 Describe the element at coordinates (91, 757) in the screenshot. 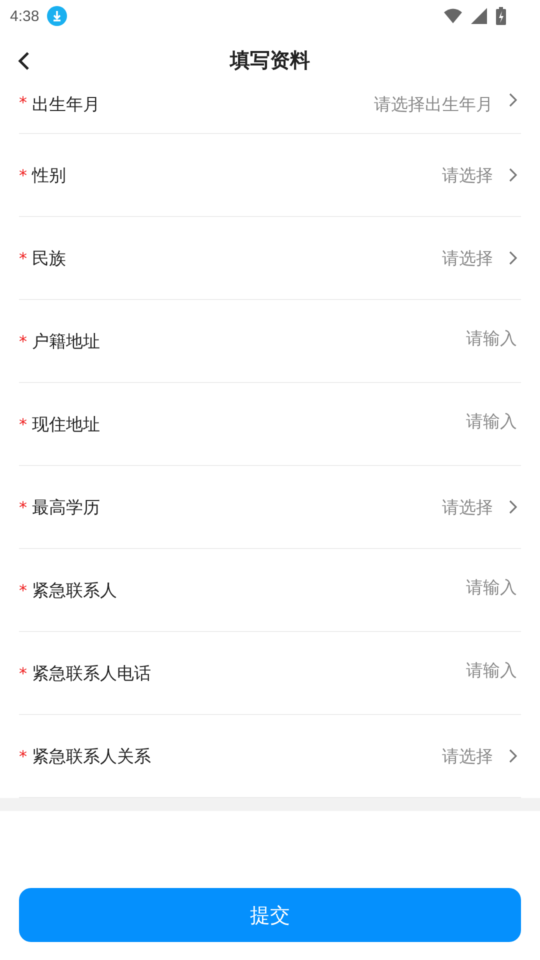

I see `field-label: 紧急联系人关系` at that location.